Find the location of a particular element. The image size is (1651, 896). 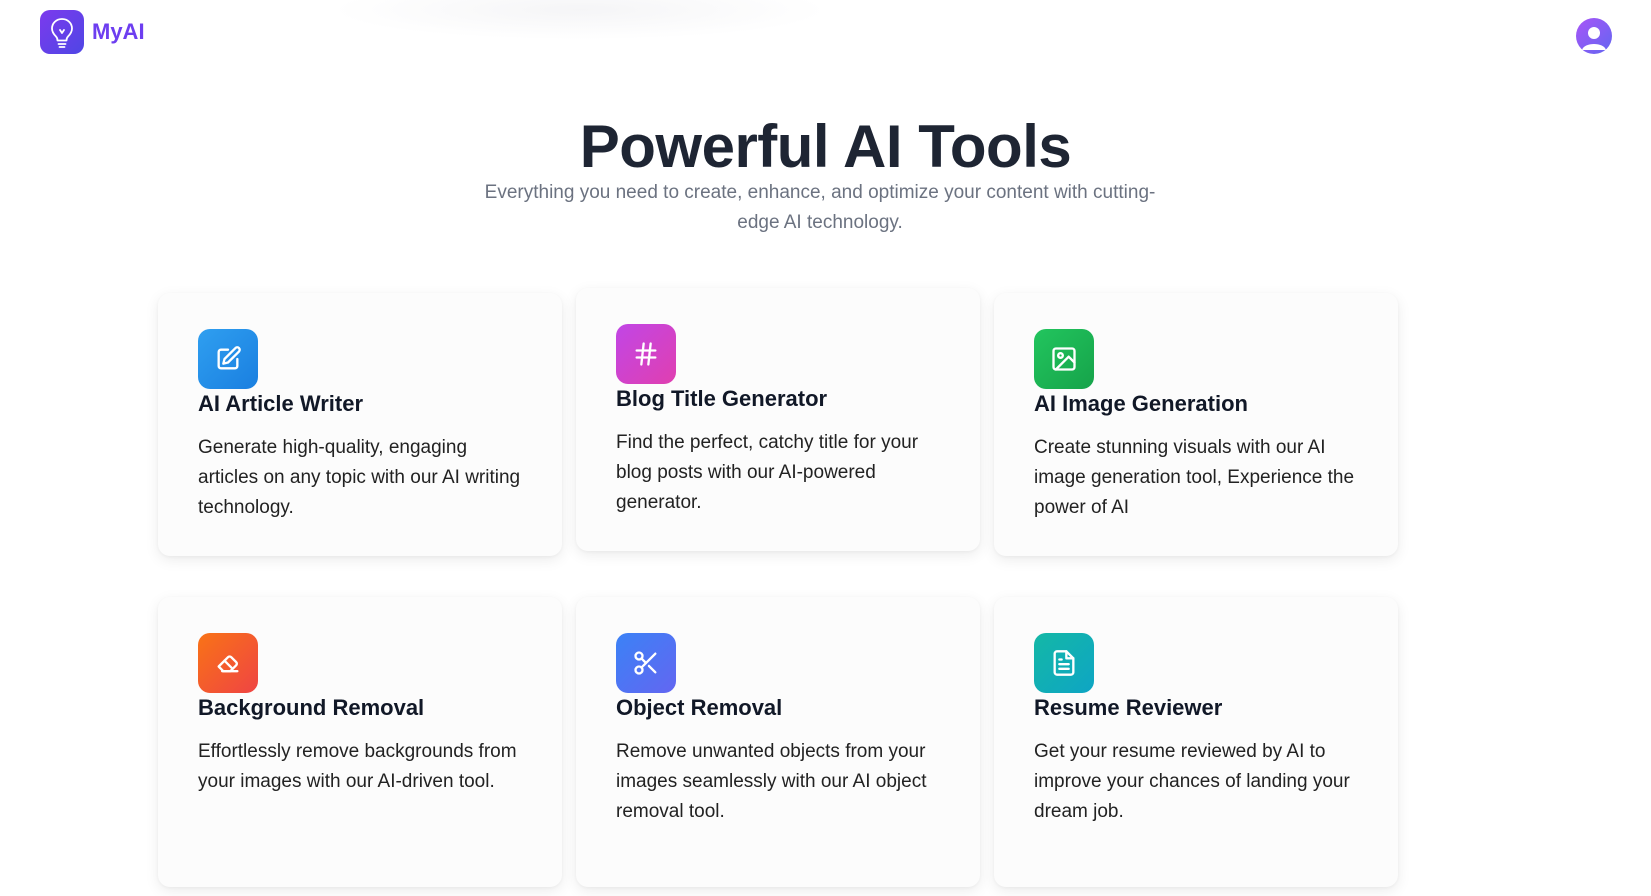

edit-icon is located at coordinates (228, 359).